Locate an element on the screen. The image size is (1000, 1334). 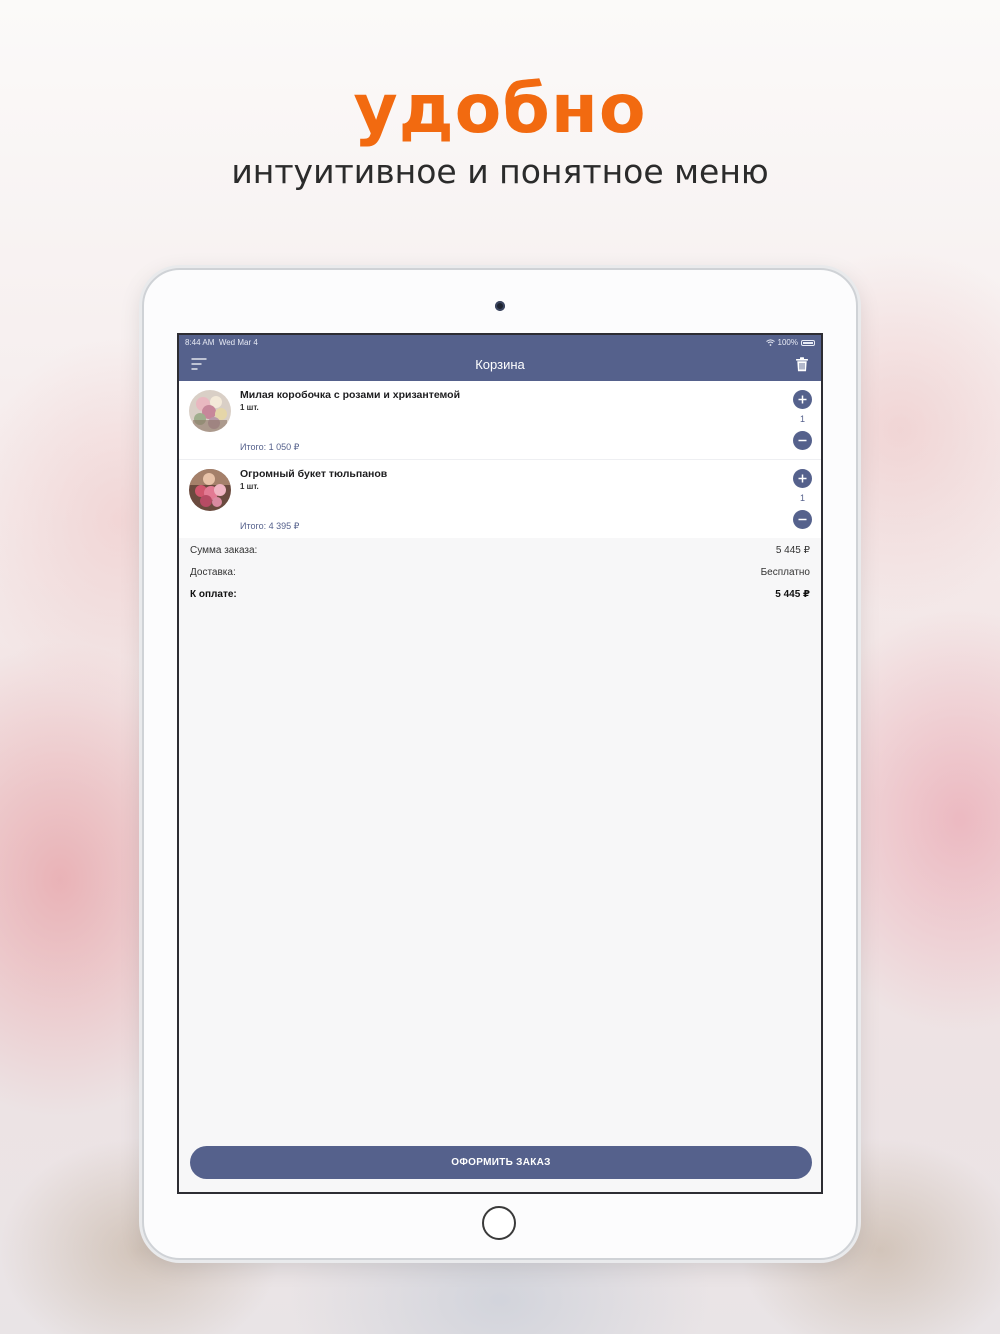
delivery-label: Доставка: is located at coordinates (213, 572).